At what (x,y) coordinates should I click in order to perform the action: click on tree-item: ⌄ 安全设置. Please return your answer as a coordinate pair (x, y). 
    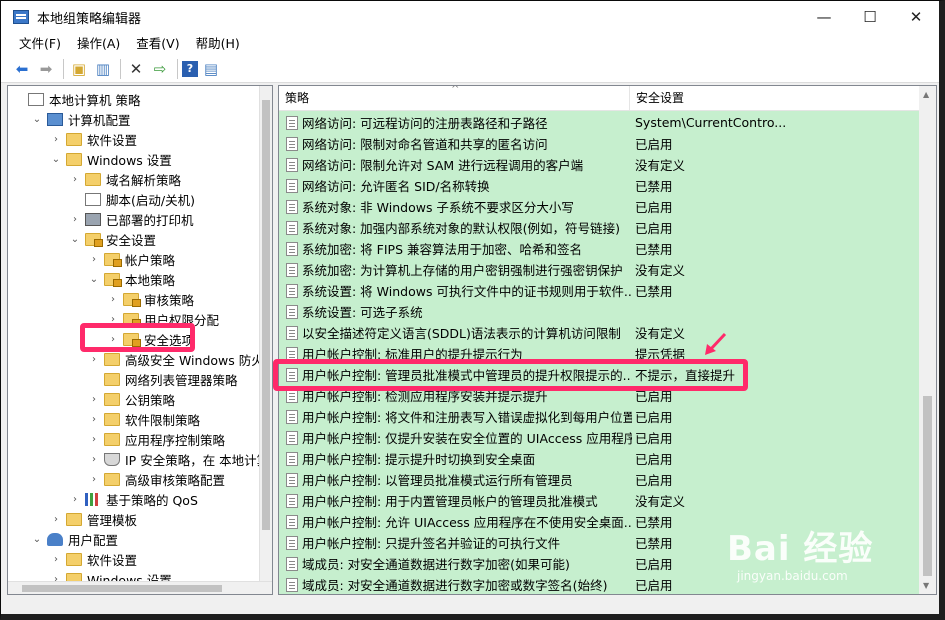
    Looking at the image, I should click on (112, 239).